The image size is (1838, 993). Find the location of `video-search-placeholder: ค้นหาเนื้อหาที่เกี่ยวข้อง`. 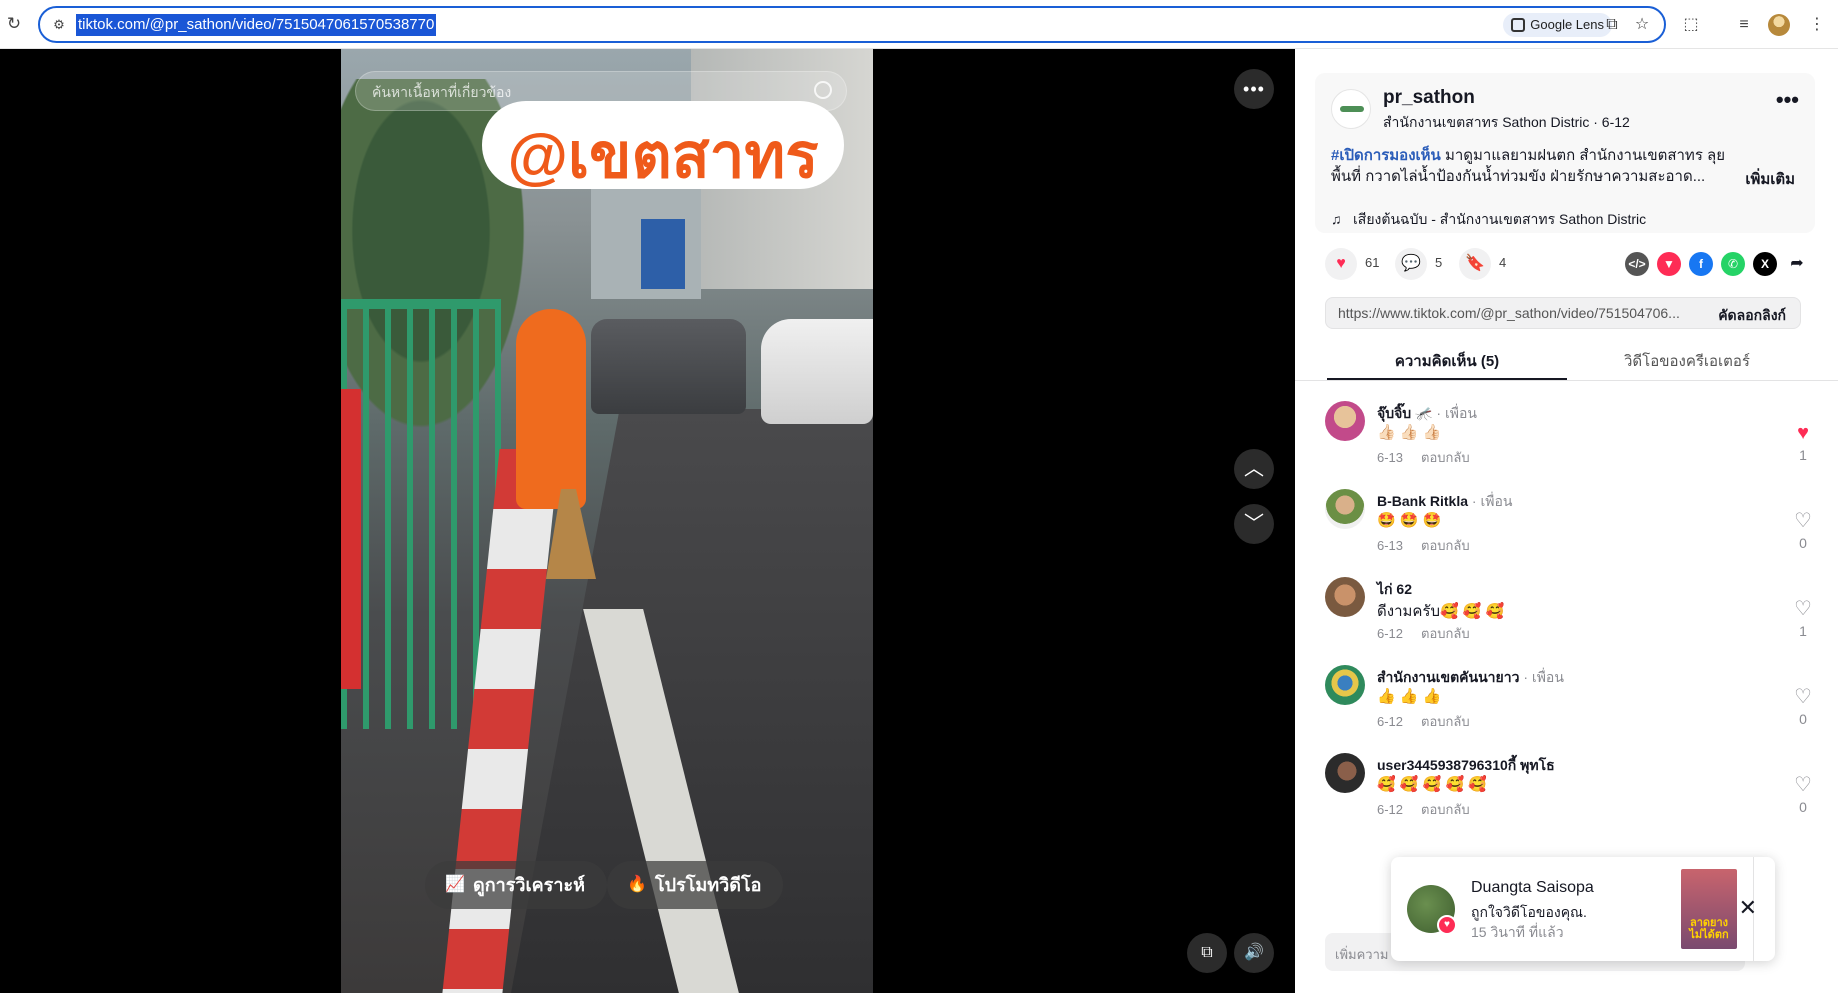

video-search-placeholder: ค้นหาเนื้อหาที่เกี่ยวข้อง is located at coordinates (442, 92).